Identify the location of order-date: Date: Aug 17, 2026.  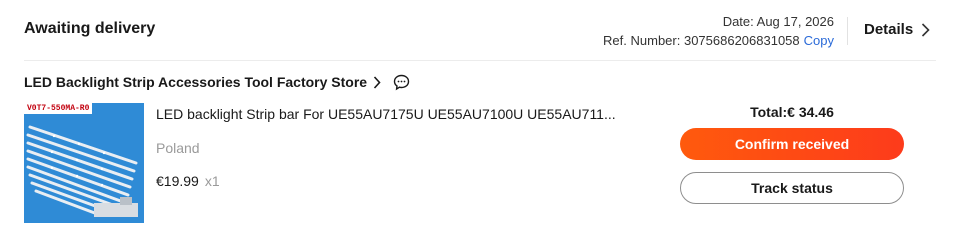
(778, 21).